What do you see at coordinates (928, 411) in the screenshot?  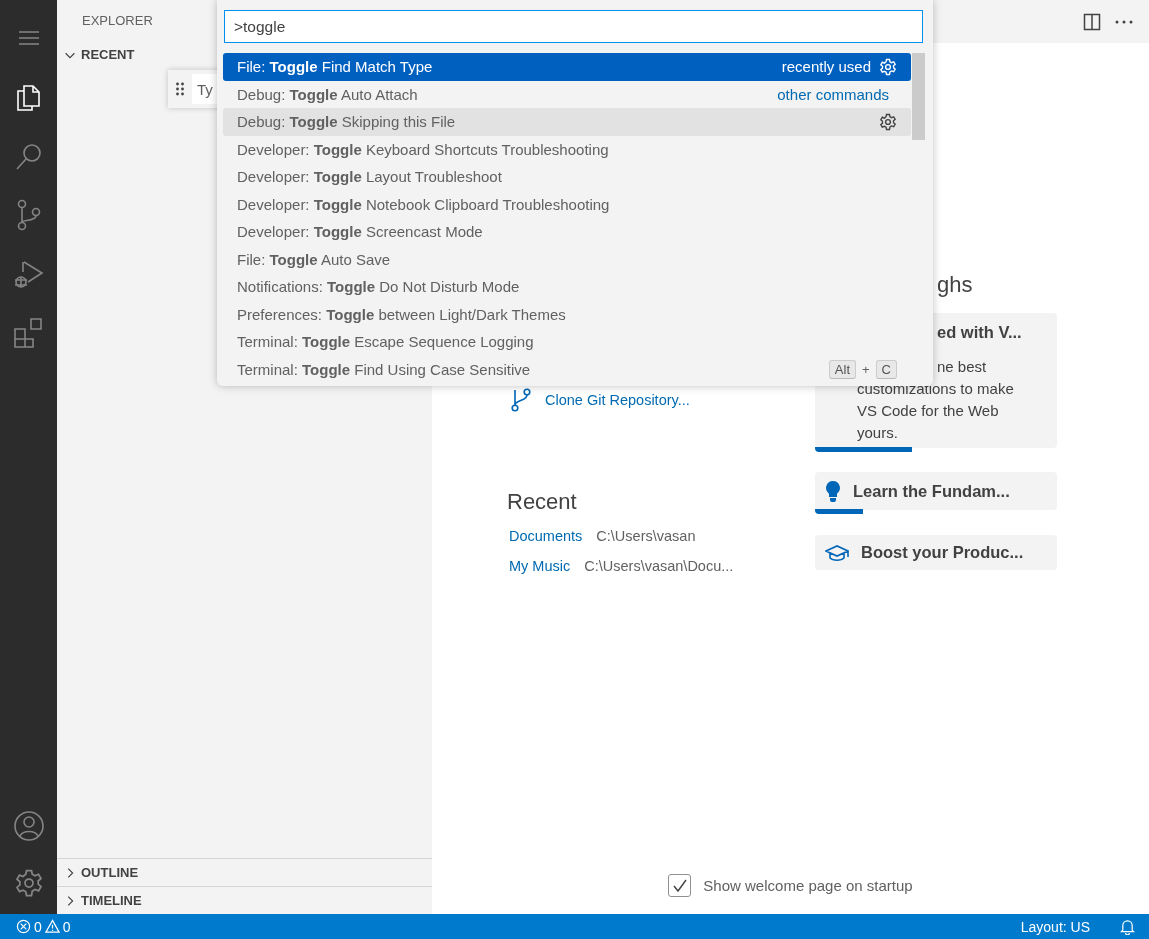 I see `card-text: VS Code for the Web` at bounding box center [928, 411].